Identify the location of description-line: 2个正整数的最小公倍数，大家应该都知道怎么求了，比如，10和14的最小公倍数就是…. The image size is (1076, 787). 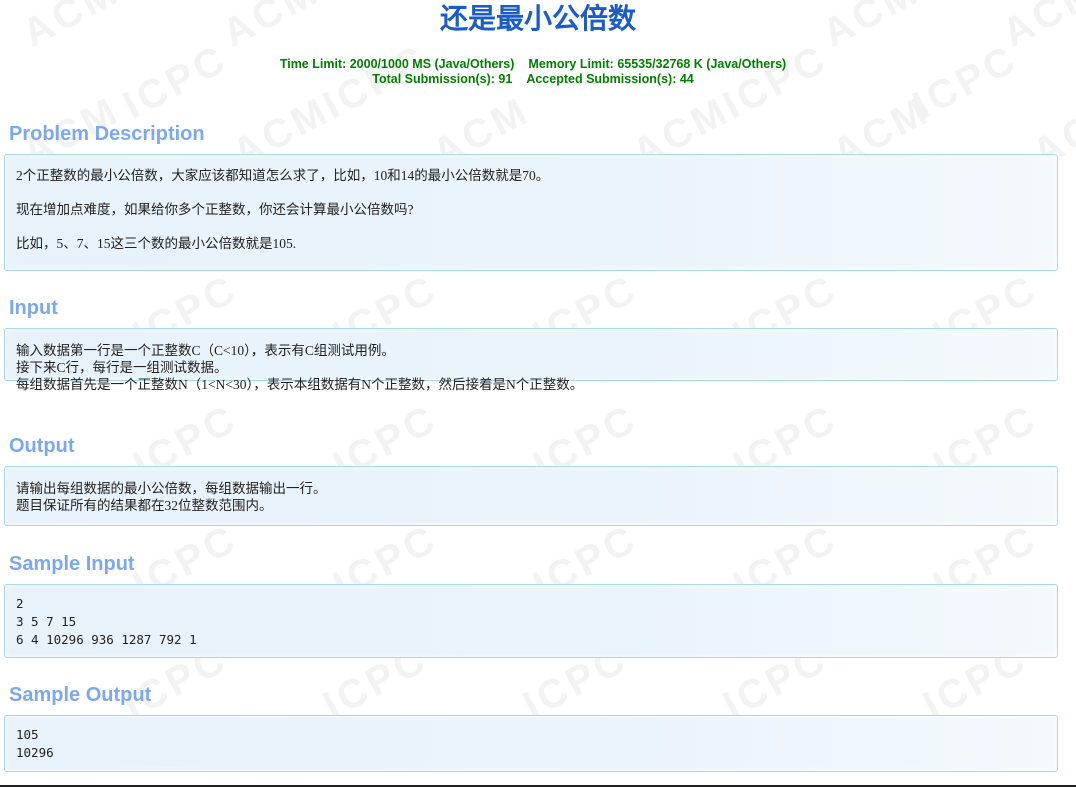
(283, 175).